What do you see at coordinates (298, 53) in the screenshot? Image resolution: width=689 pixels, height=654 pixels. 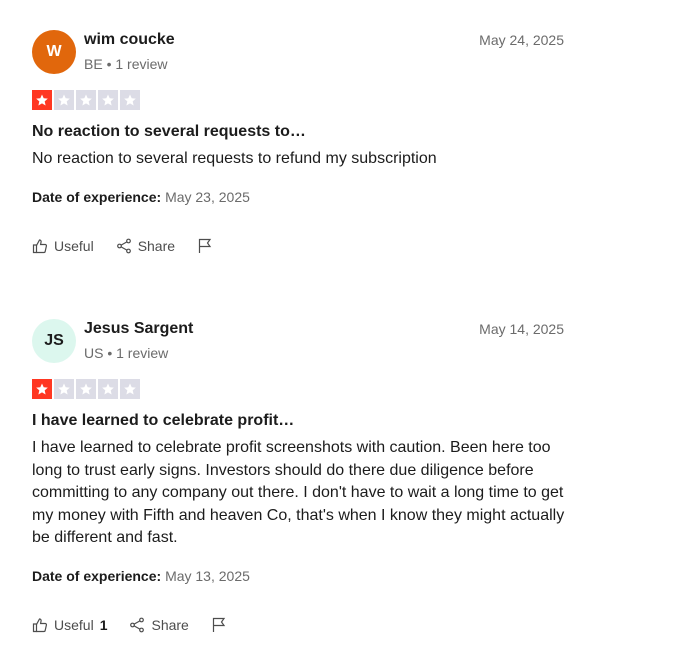 I see `review-header: W wim coucke BE • 1 review May 24, 2025` at bounding box center [298, 53].